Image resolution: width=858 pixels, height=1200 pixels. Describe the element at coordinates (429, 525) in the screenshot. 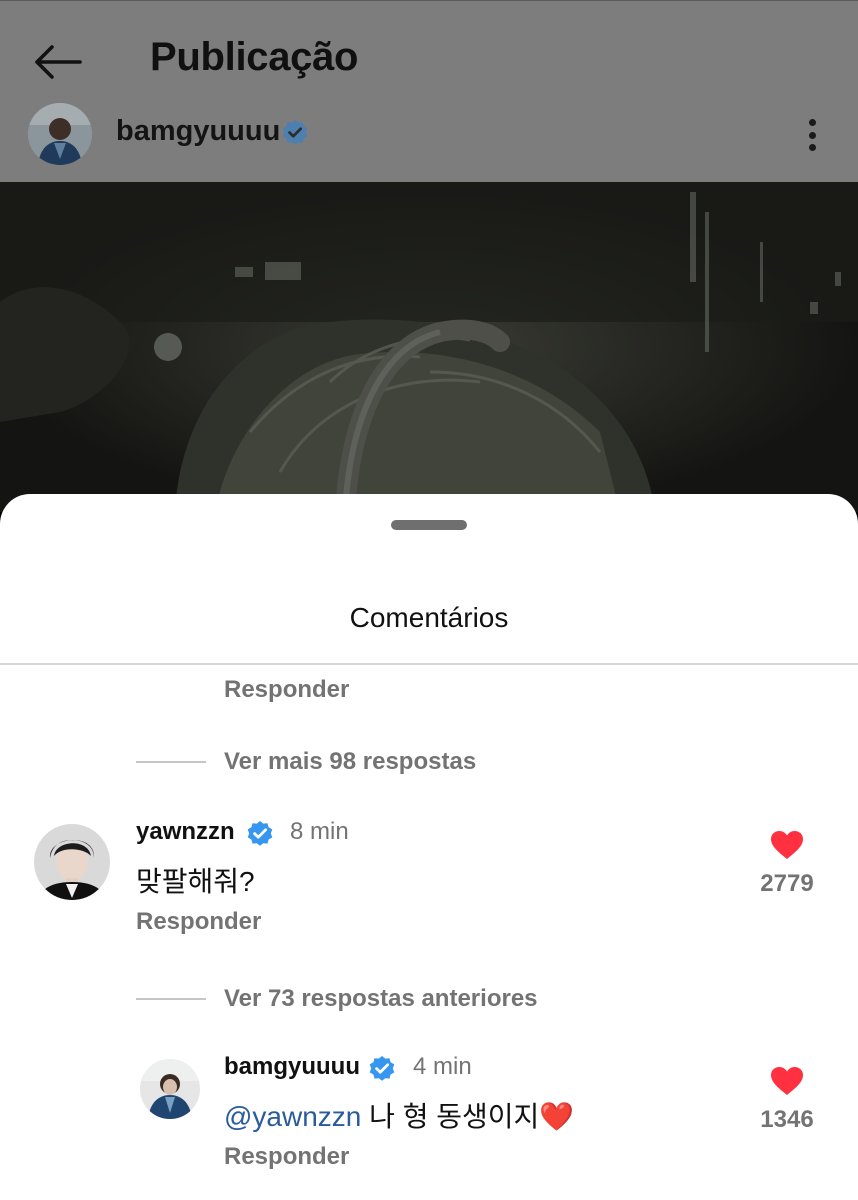

I see `sheet-drag-handle` at that location.